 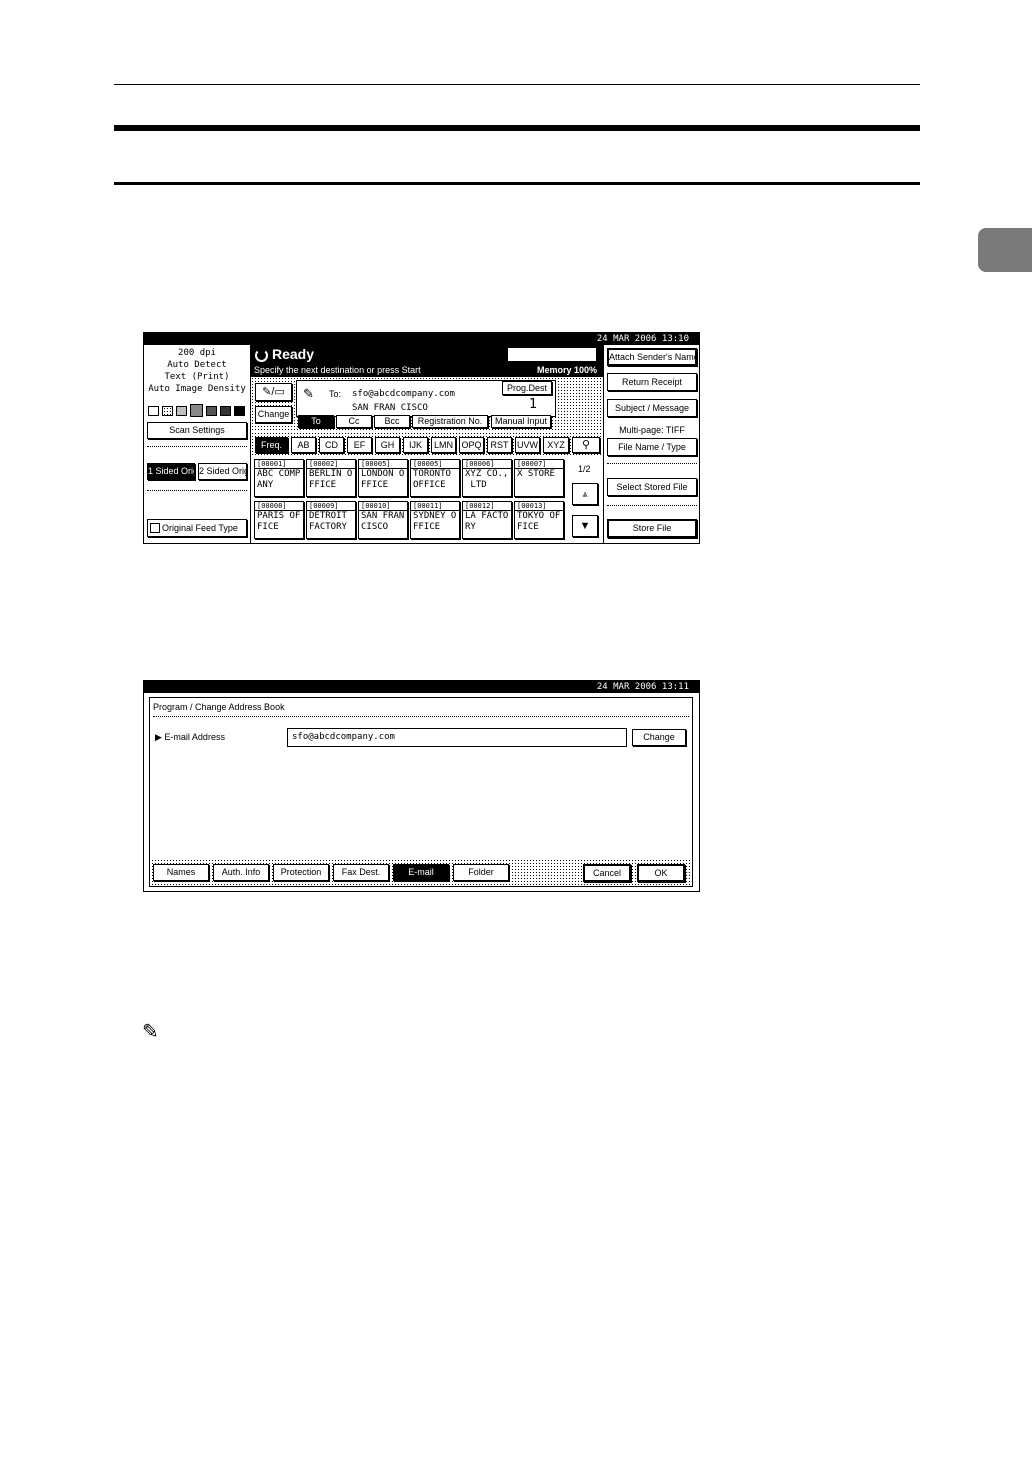 What do you see at coordinates (566, 370) in the screenshot?
I see `memory-status: Memory 100%` at bounding box center [566, 370].